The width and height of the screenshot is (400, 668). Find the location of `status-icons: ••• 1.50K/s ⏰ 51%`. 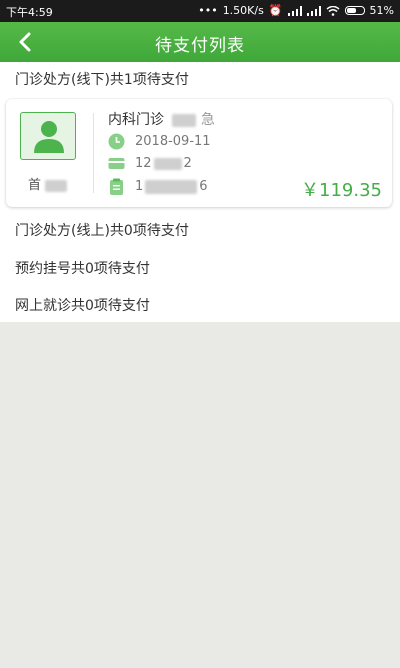

status-icons: ••• 1.50K/s ⏰ 51% is located at coordinates (296, 10).